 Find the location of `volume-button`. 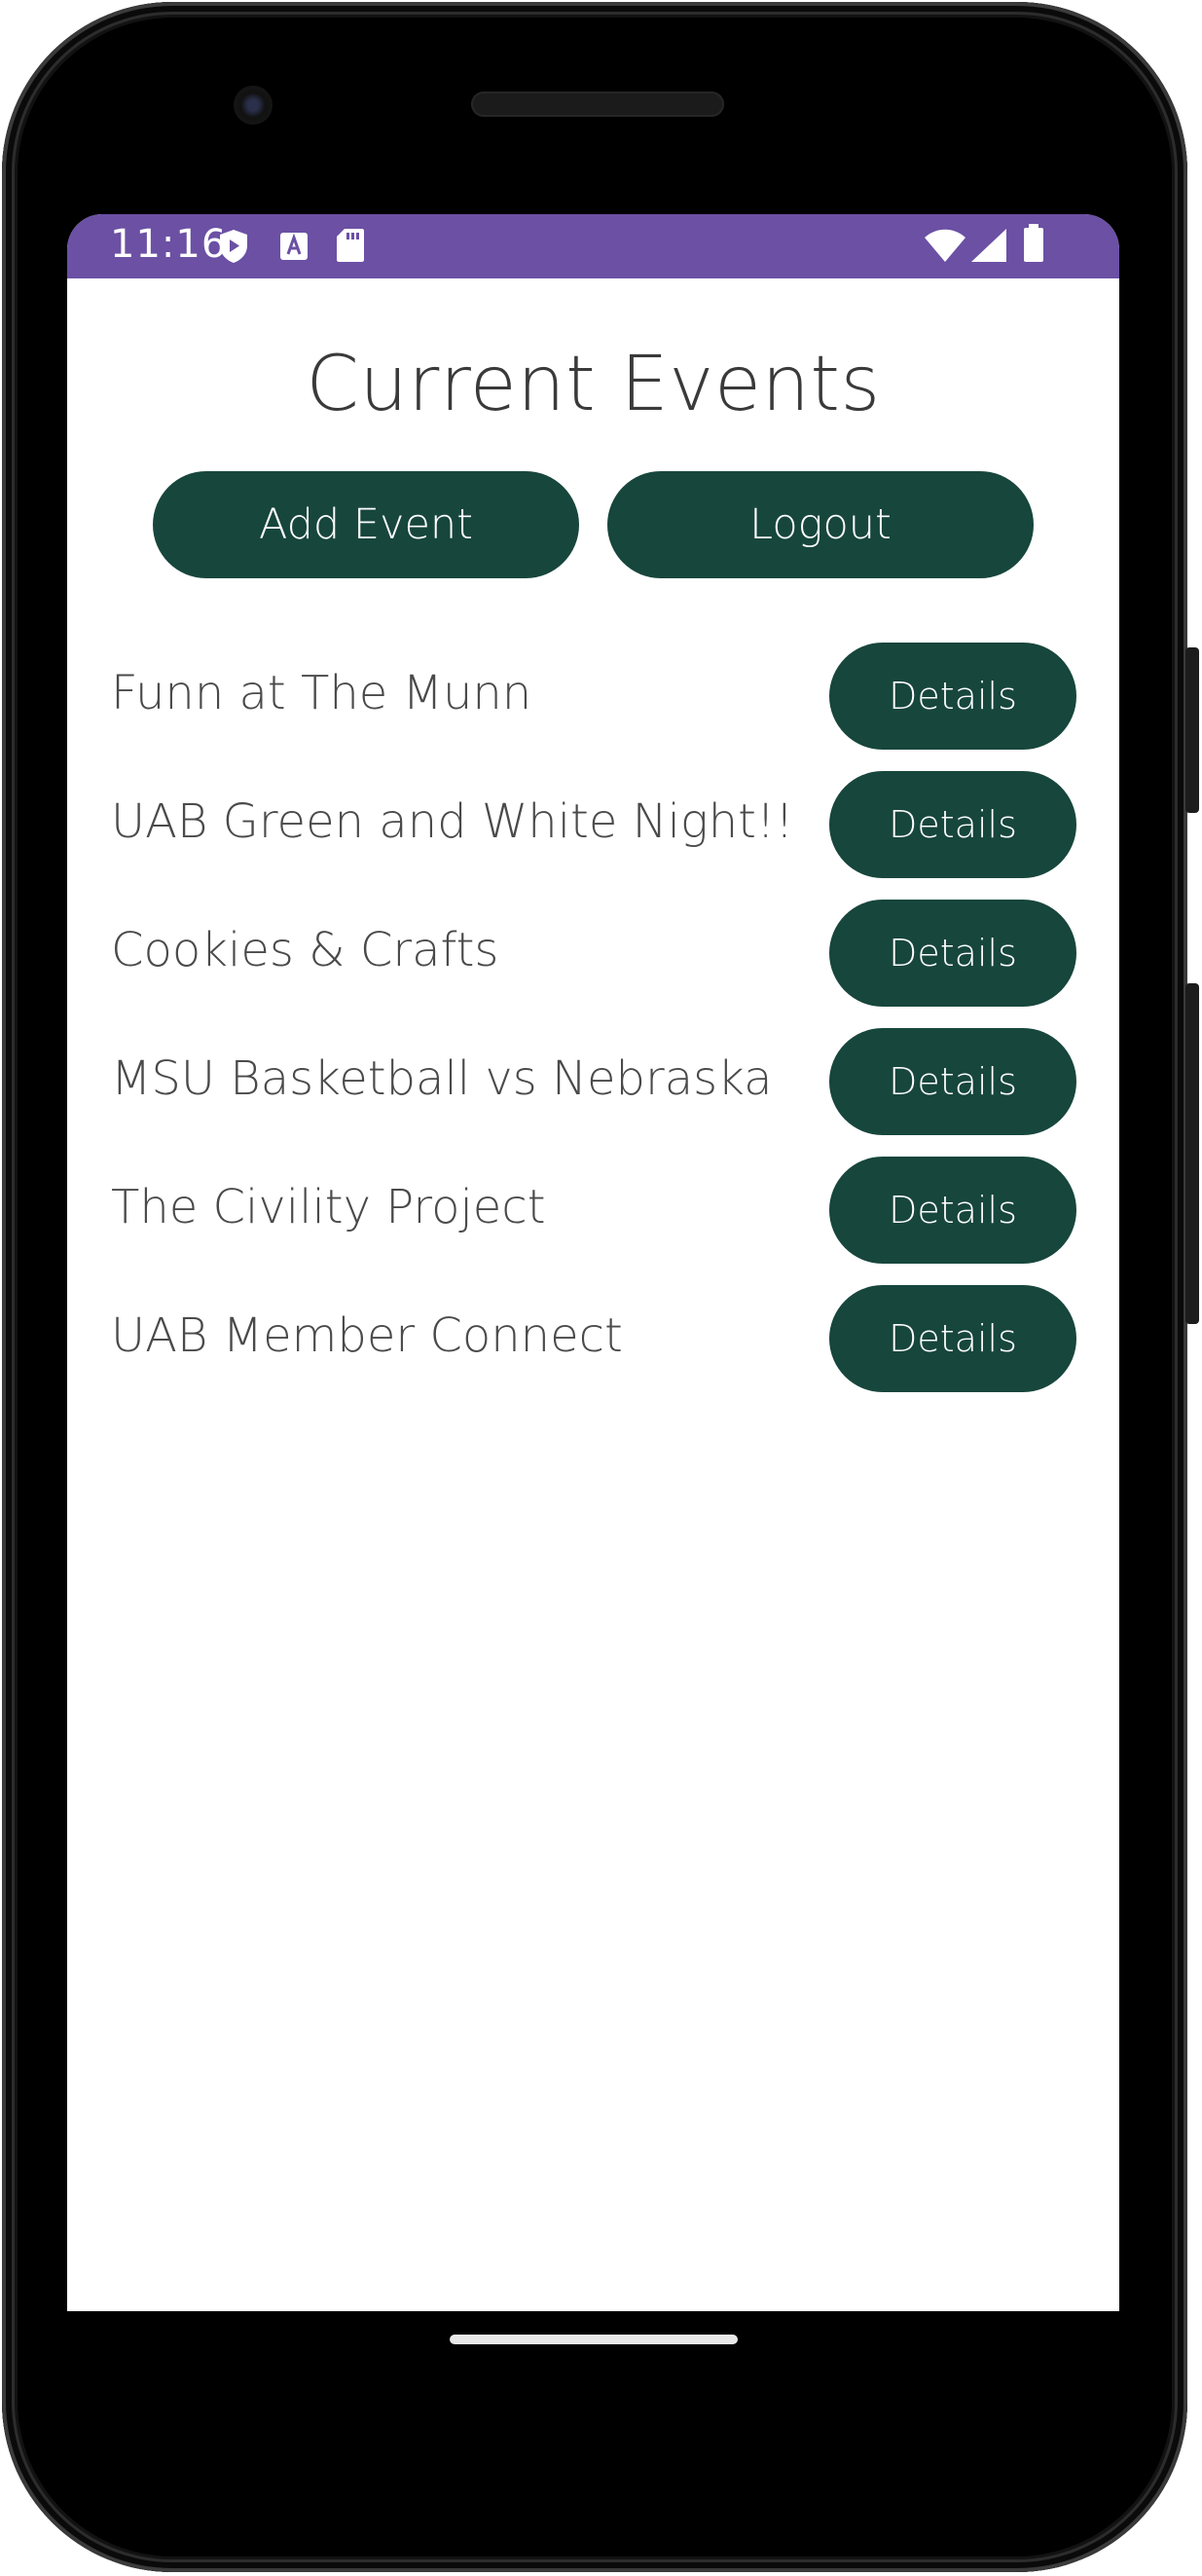

volume-button is located at coordinates (1192, 1153).